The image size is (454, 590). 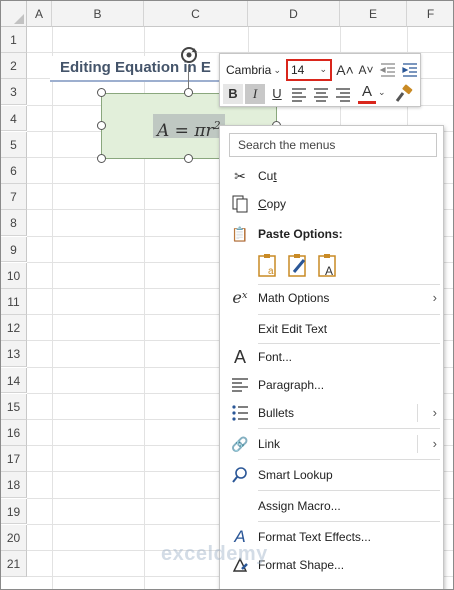 I want to click on column-header-d: D, so click(x=294, y=14).